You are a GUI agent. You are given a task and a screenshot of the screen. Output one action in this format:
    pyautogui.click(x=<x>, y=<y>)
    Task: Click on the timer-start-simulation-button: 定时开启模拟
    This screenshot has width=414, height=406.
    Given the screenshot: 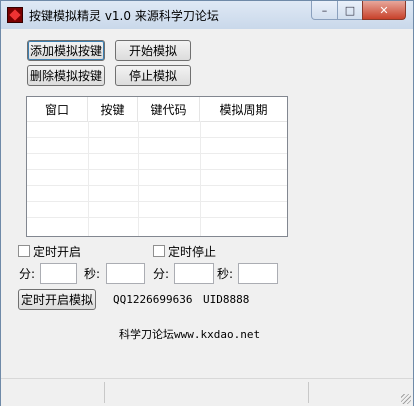 What is the action you would take?
    pyautogui.click(x=57, y=299)
    